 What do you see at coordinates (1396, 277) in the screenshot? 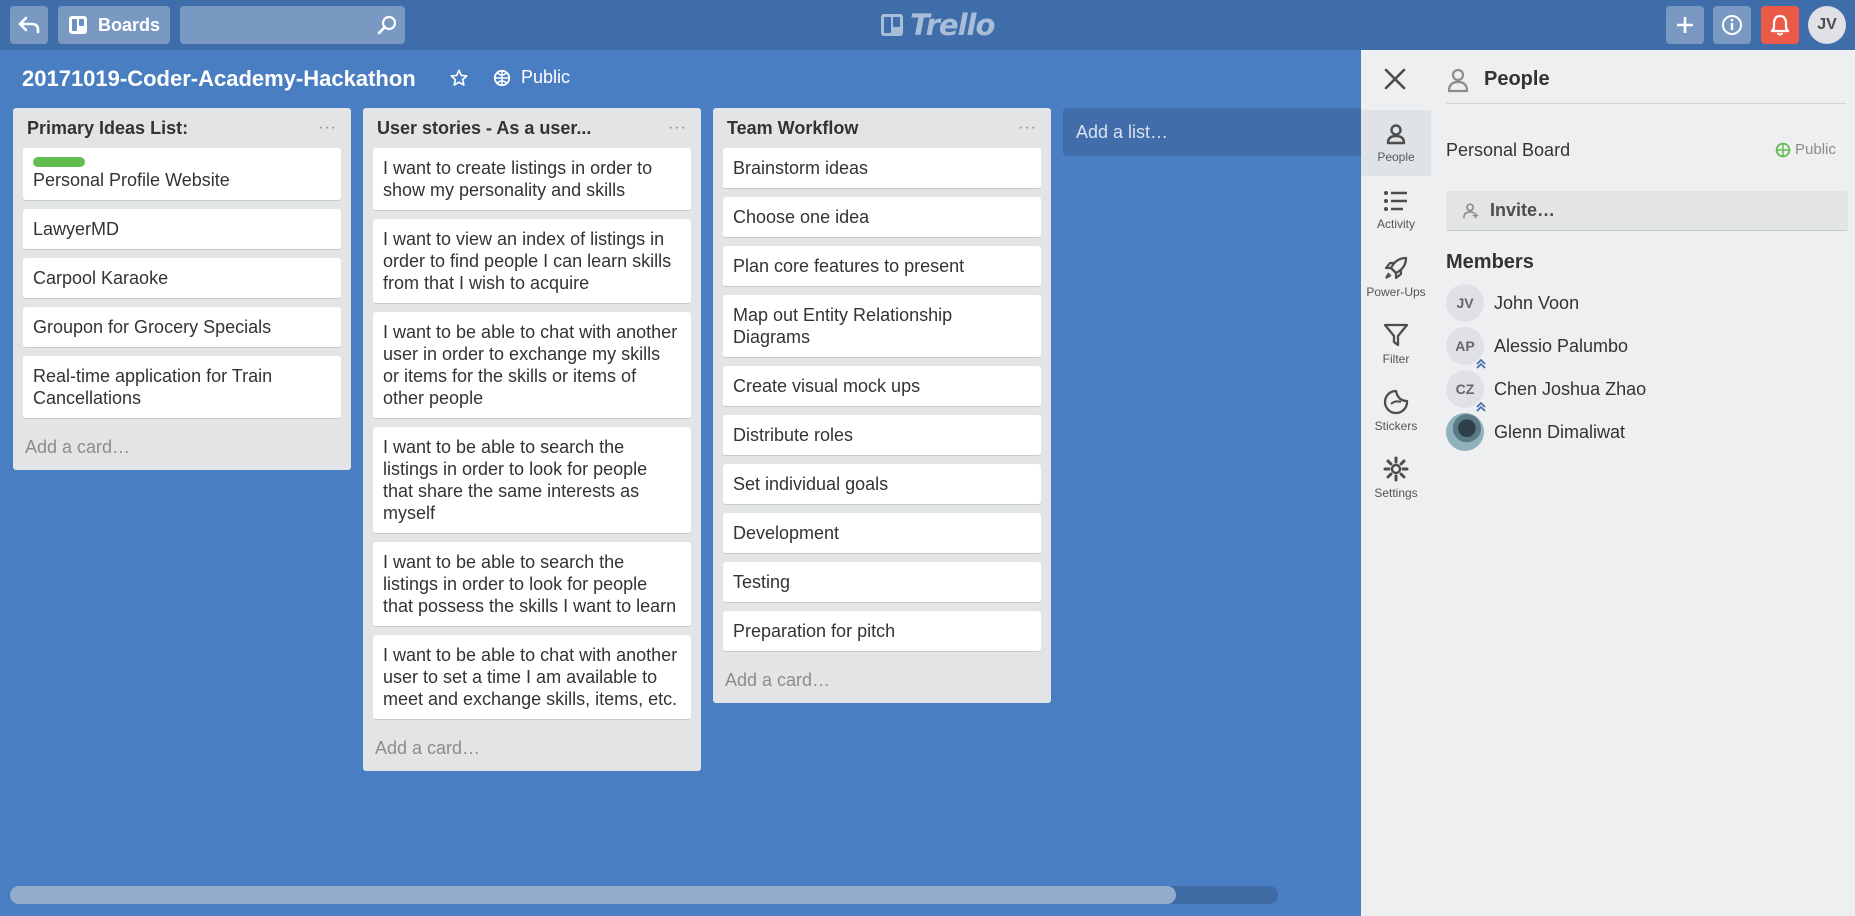
I see `rail-item-power-ups: Power-Ups` at bounding box center [1396, 277].